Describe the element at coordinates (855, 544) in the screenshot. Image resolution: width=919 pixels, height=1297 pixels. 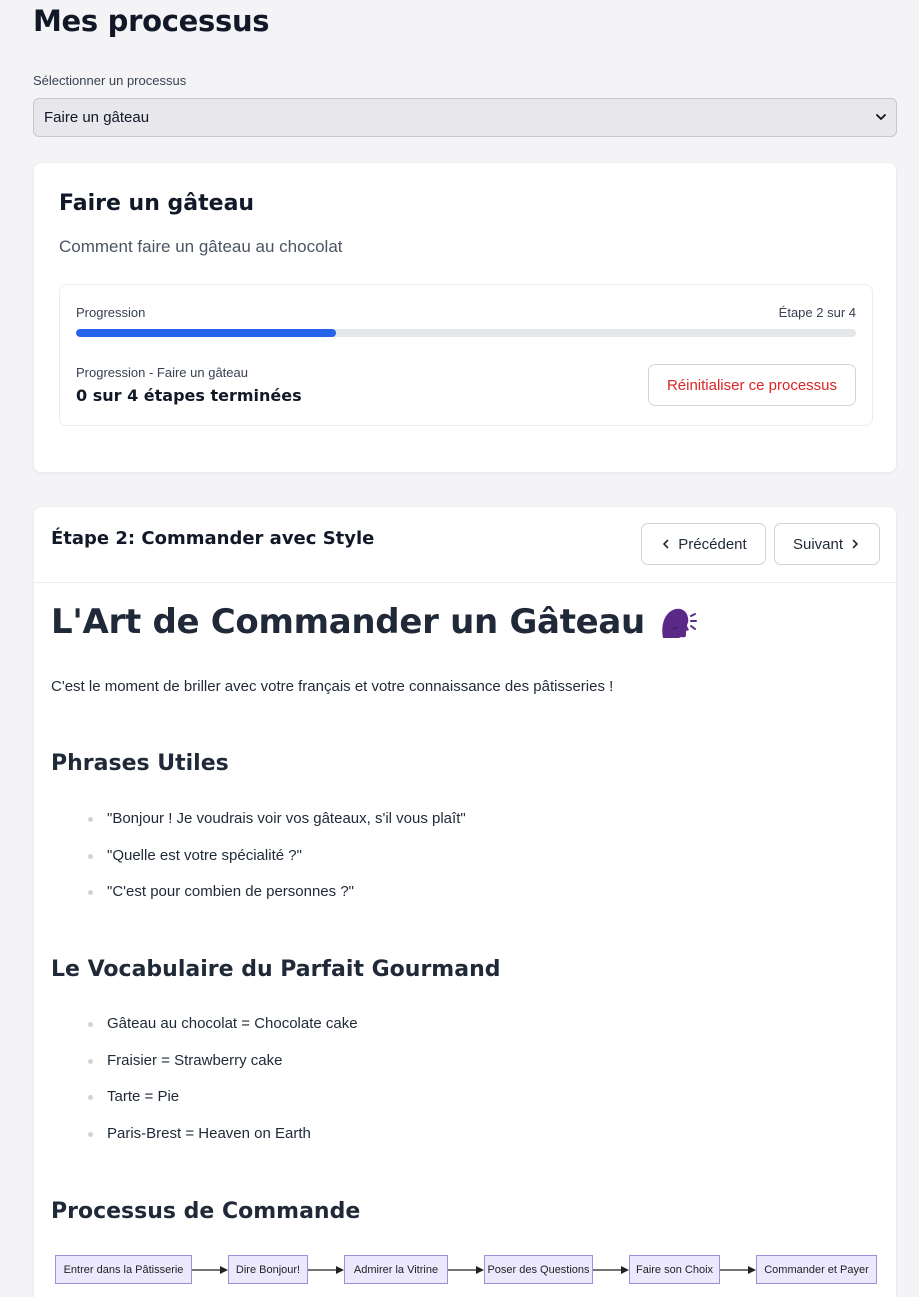
I see `chevron-right-icon` at that location.